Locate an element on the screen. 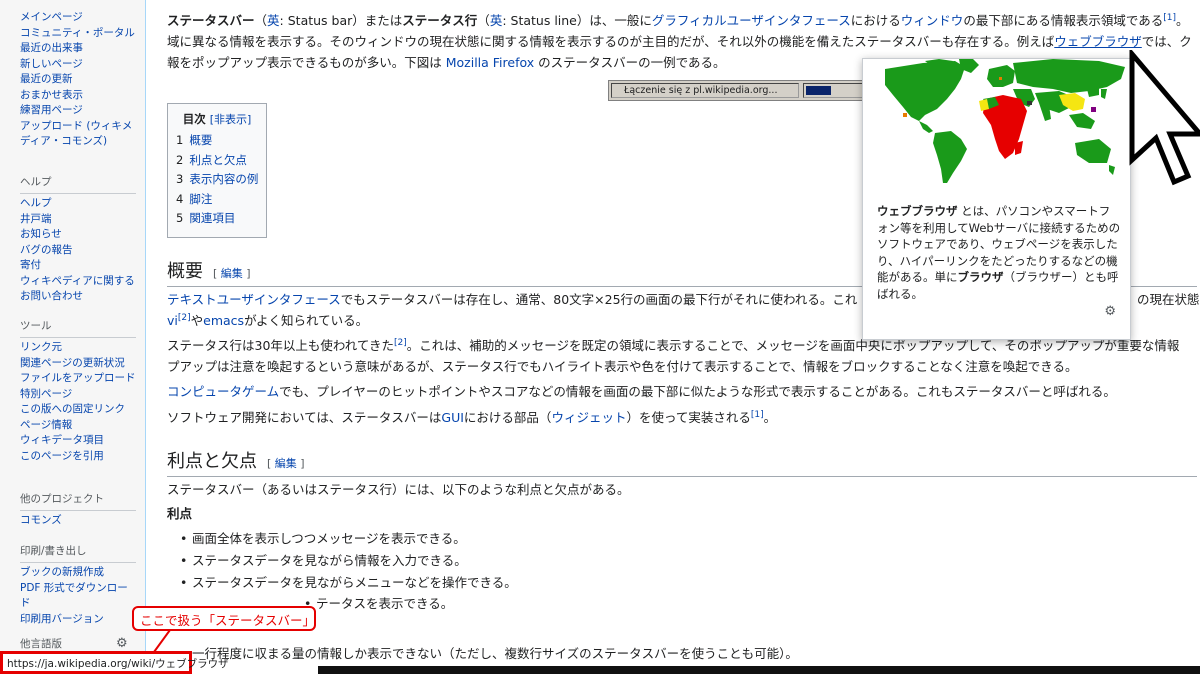 Image resolution: width=1200 pixels, height=674 pixels. sidebar-item-download-pdf: PDF 形式でダウンロード is located at coordinates (78, 596).